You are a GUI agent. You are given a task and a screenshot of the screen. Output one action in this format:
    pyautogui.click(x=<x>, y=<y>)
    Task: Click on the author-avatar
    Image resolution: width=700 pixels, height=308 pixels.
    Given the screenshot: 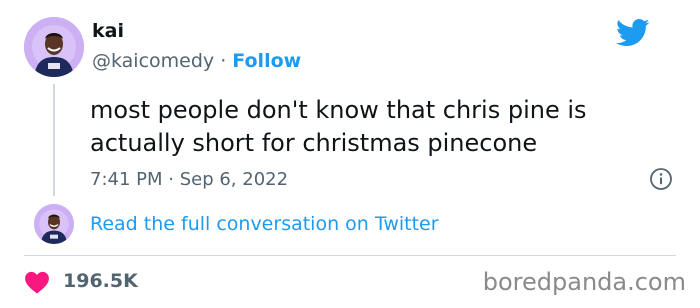 What is the action you would take?
    pyautogui.click(x=54, y=47)
    